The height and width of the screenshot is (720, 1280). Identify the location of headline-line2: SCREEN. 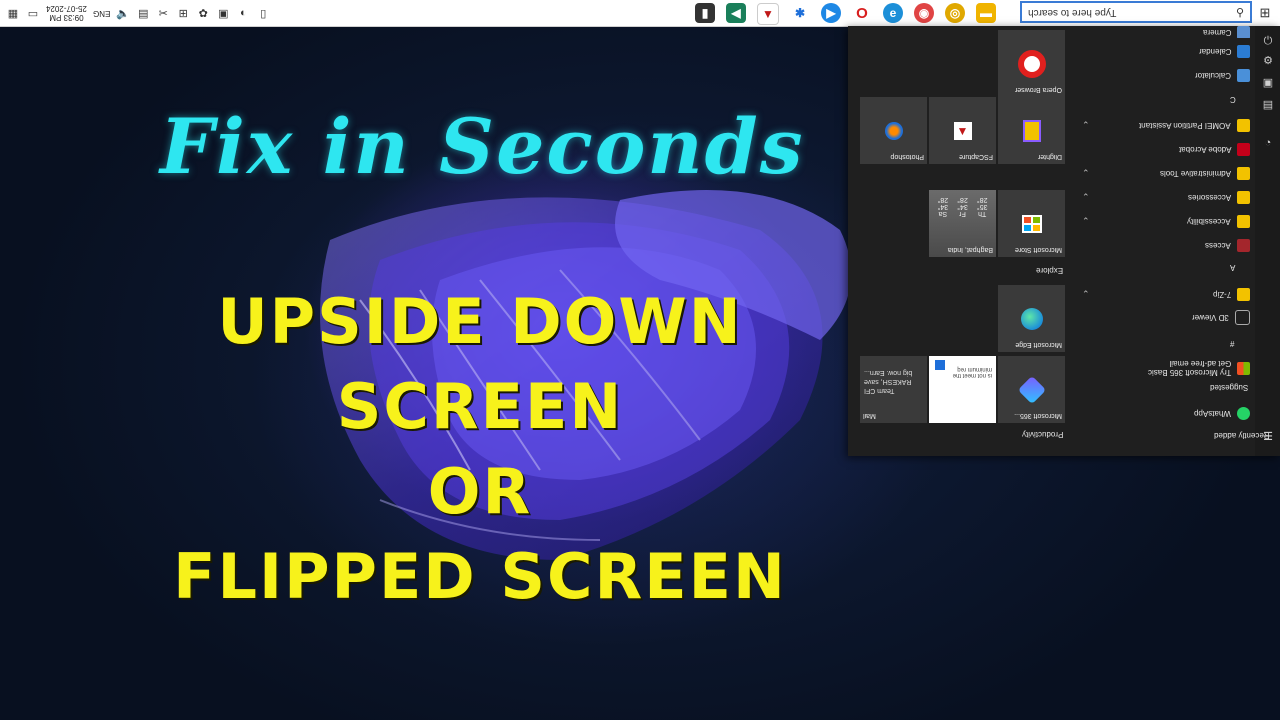
(480, 406).